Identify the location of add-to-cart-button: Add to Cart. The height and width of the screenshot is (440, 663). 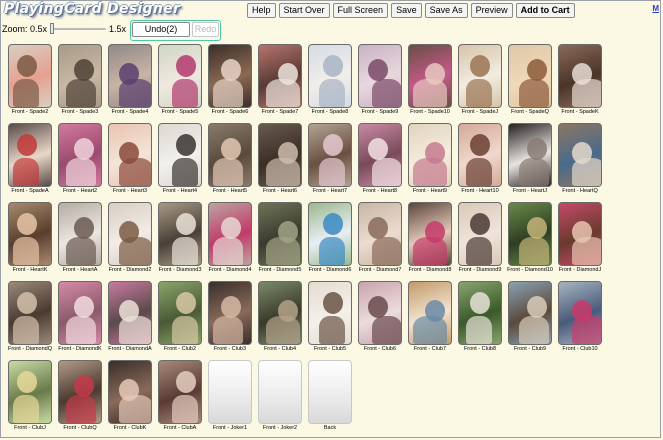
(545, 10).